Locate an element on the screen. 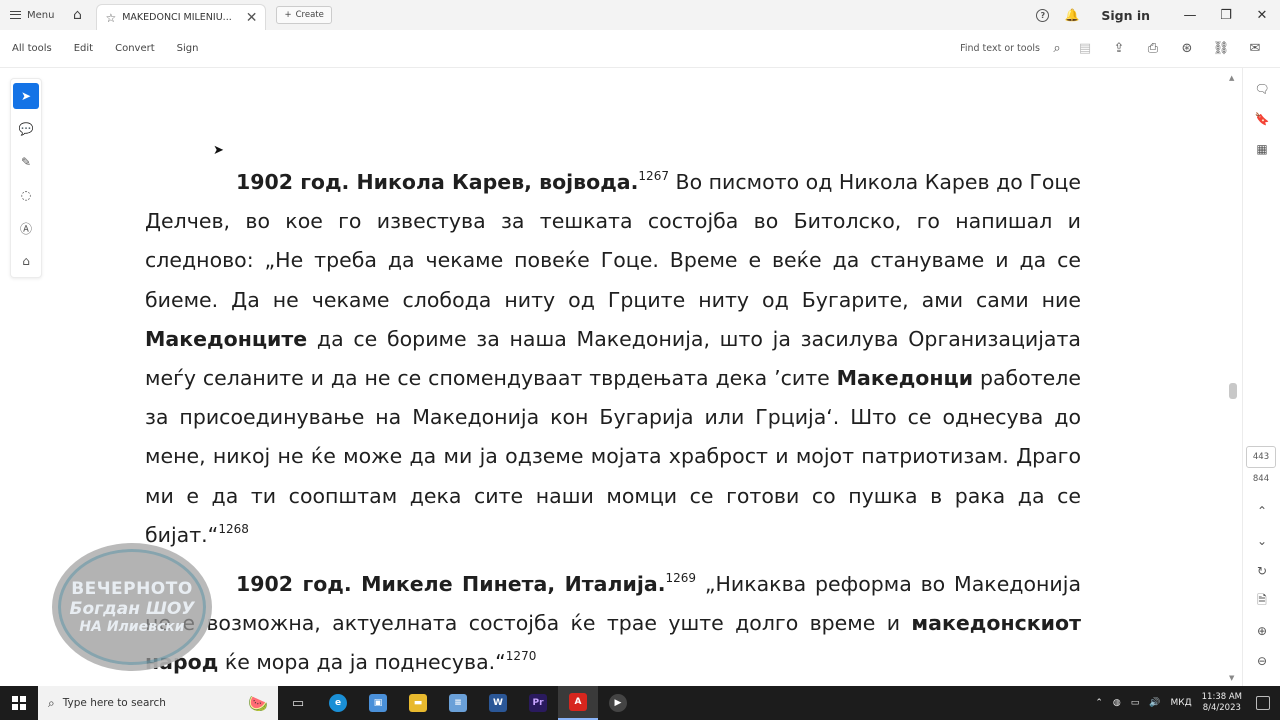 The height and width of the screenshot is (720, 1280). upload-icon: ⇪ is located at coordinates (1119, 49).